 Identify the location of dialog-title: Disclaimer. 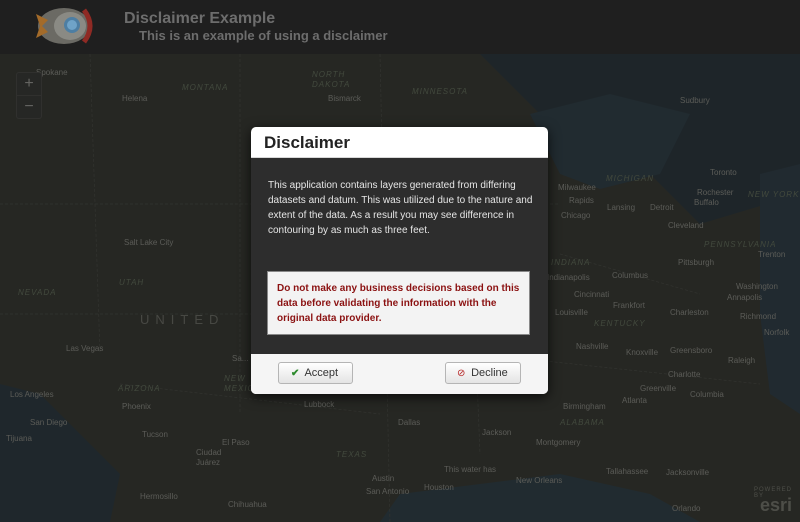
(307, 142).